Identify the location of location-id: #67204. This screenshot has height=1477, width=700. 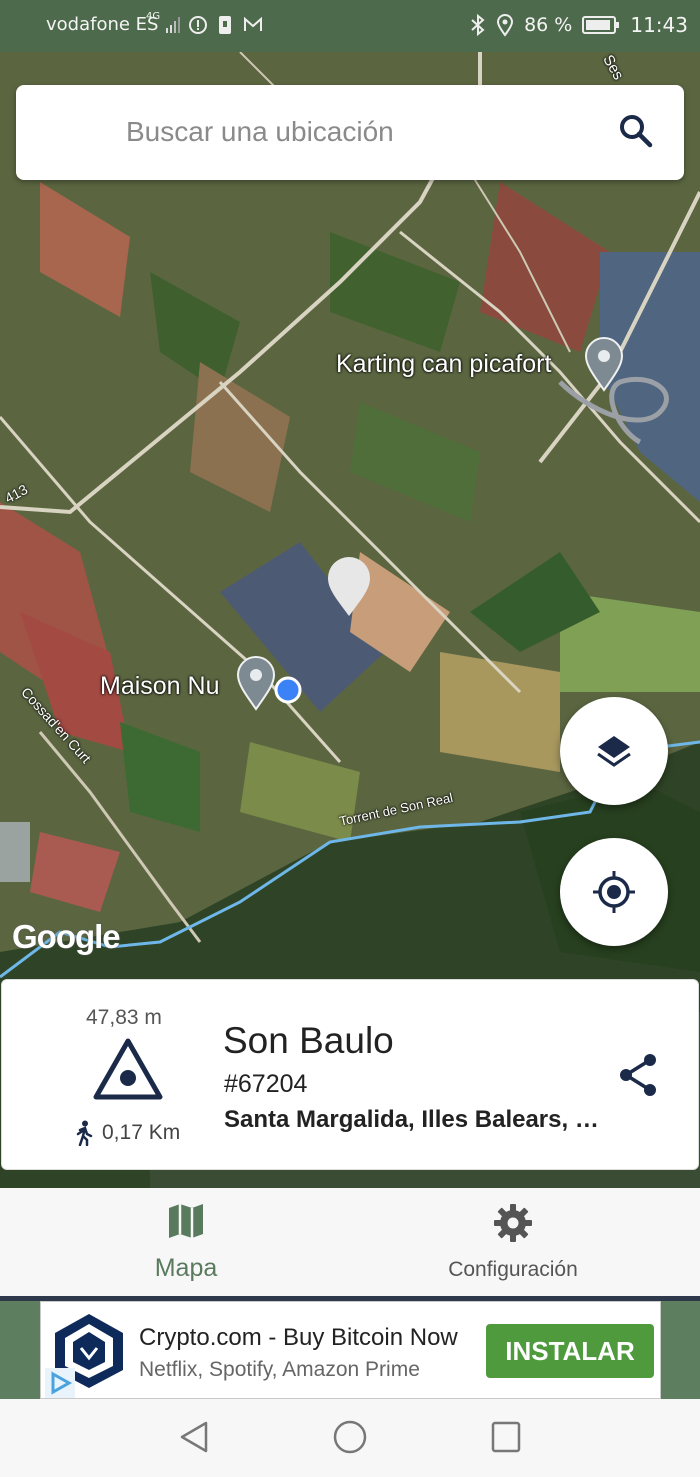
(266, 1084).